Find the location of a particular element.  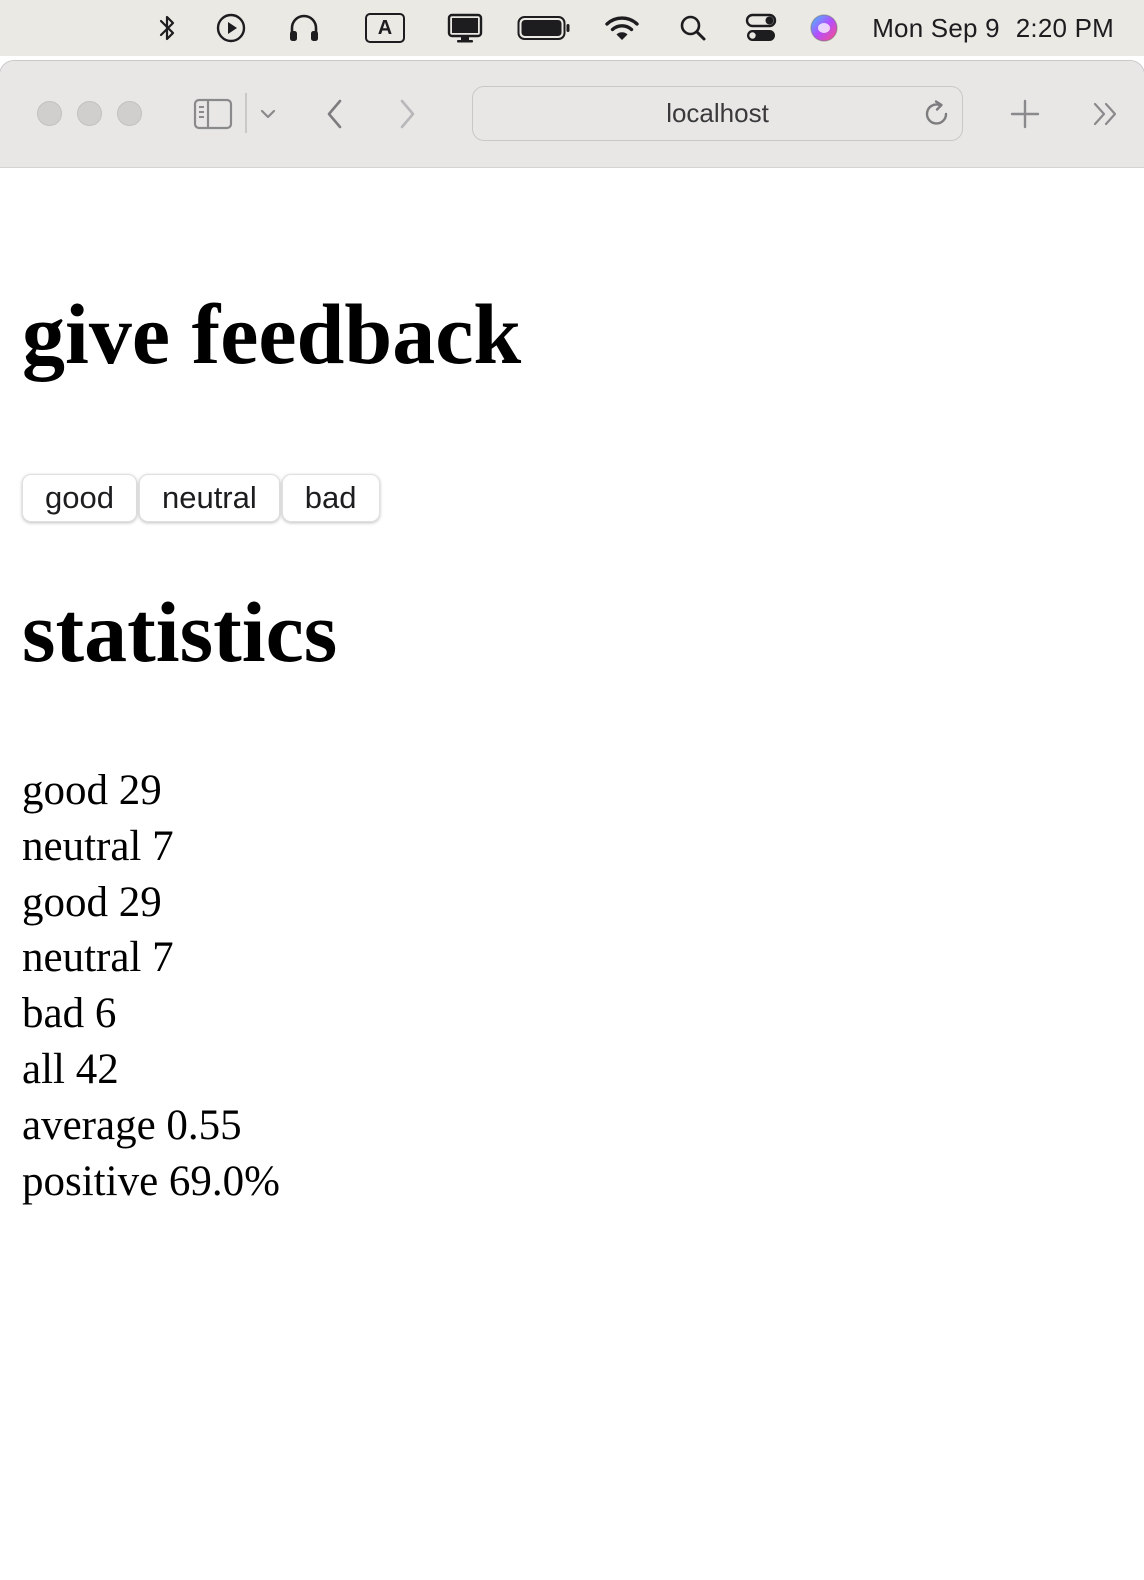

menu-bar: A Mon Sep 9 2:20 PM is located at coordinates (572, 28).